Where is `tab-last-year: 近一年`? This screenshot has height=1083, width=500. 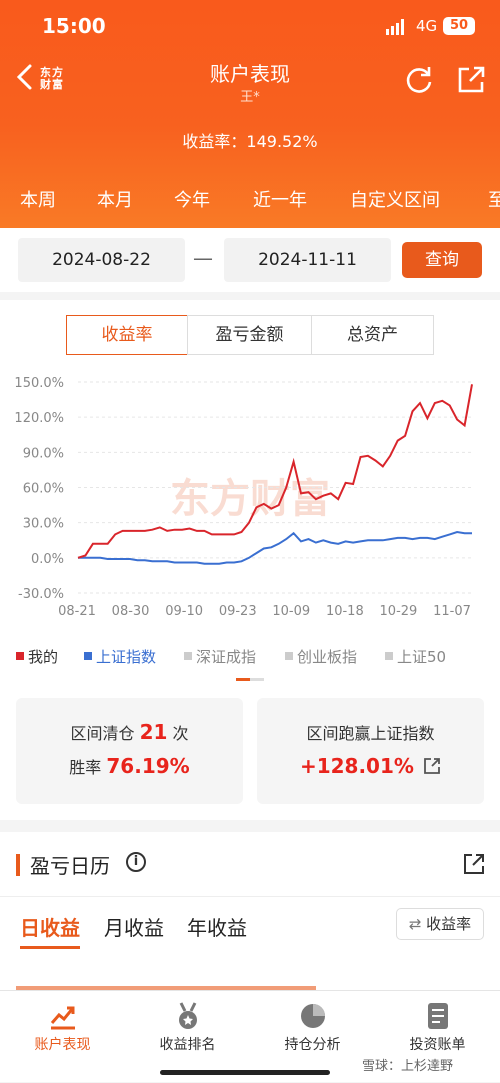
tab-last-year: 近一年 is located at coordinates (280, 199).